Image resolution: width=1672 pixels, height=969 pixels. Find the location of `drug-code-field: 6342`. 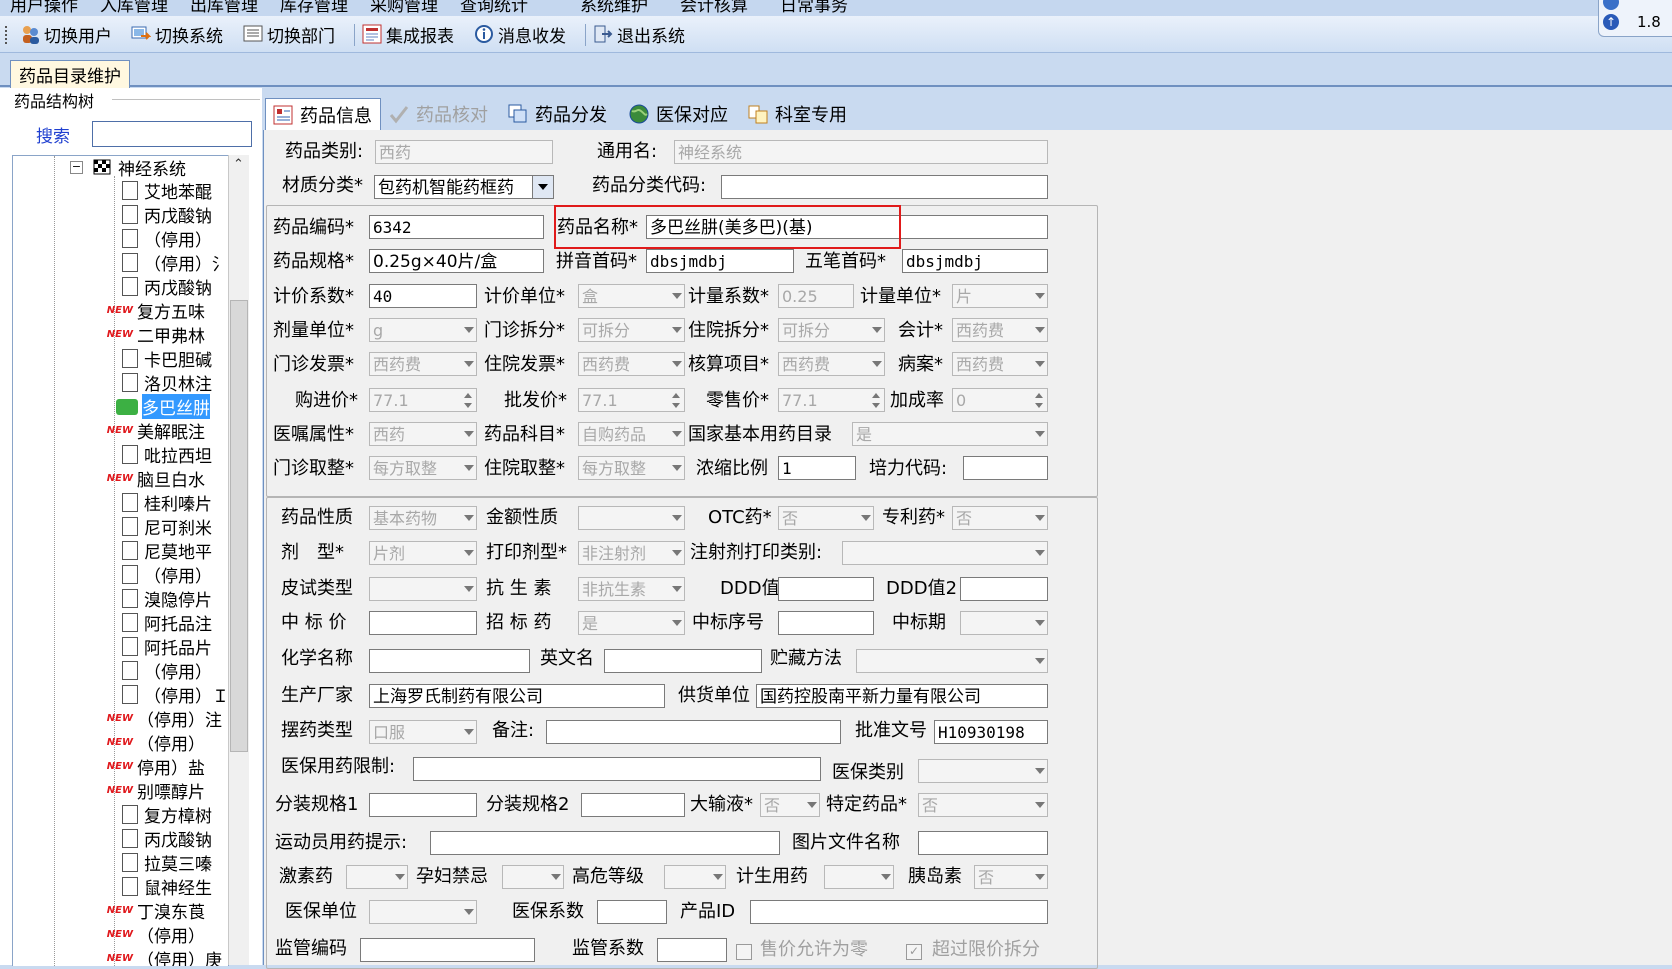

drug-code-field: 6342 is located at coordinates (456, 227).